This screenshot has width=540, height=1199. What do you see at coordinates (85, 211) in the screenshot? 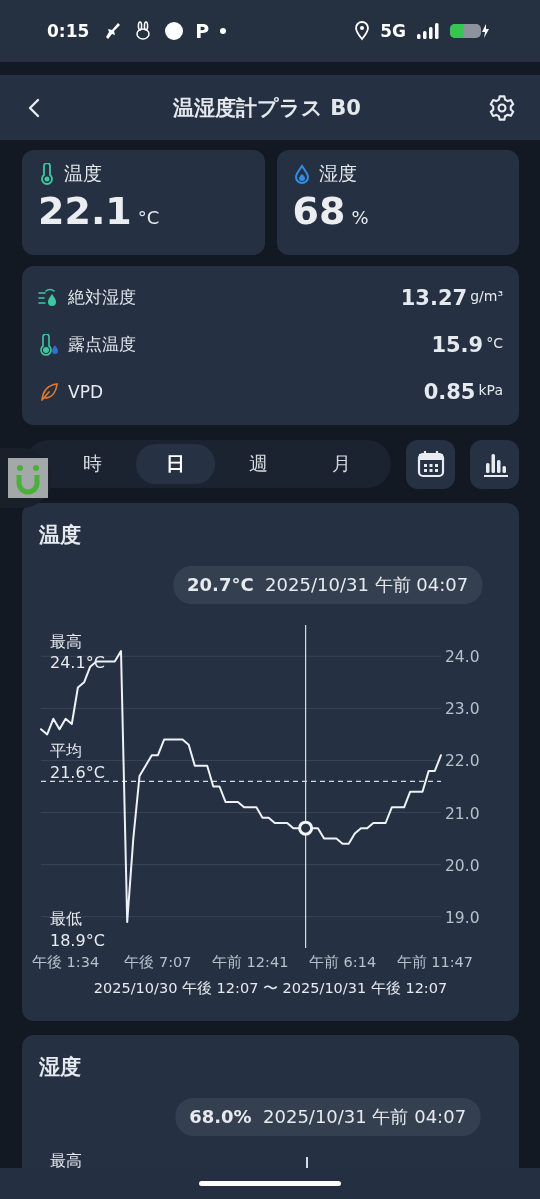
I see `reading-value: 22.1` at bounding box center [85, 211].